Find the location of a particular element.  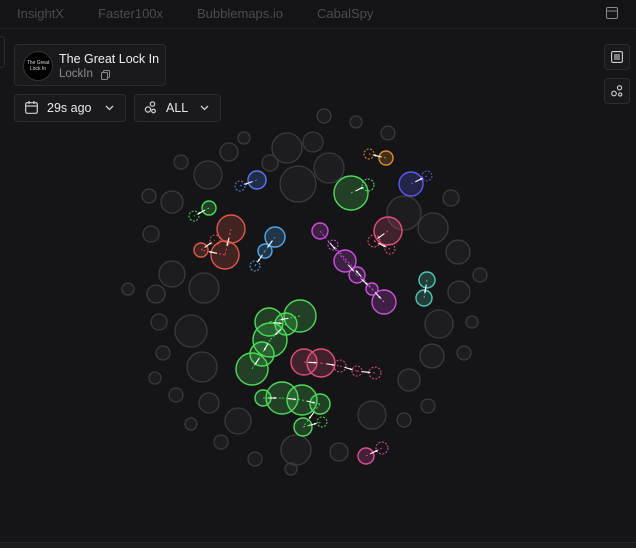

list-view-button is located at coordinates (617, 57).